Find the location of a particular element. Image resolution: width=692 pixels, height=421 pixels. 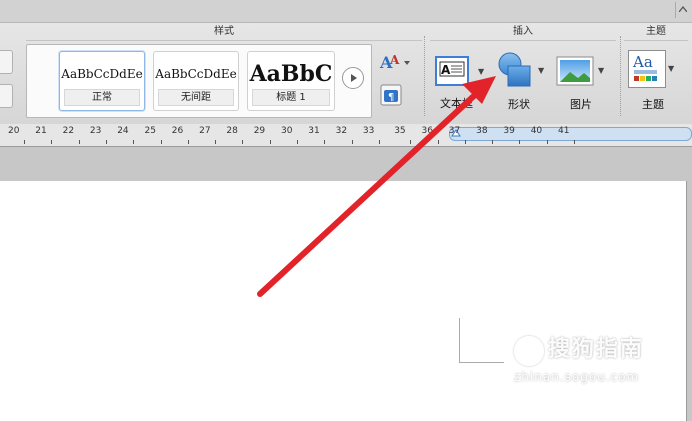

watermark-name: 搜狗指南 is located at coordinates (596, 349).